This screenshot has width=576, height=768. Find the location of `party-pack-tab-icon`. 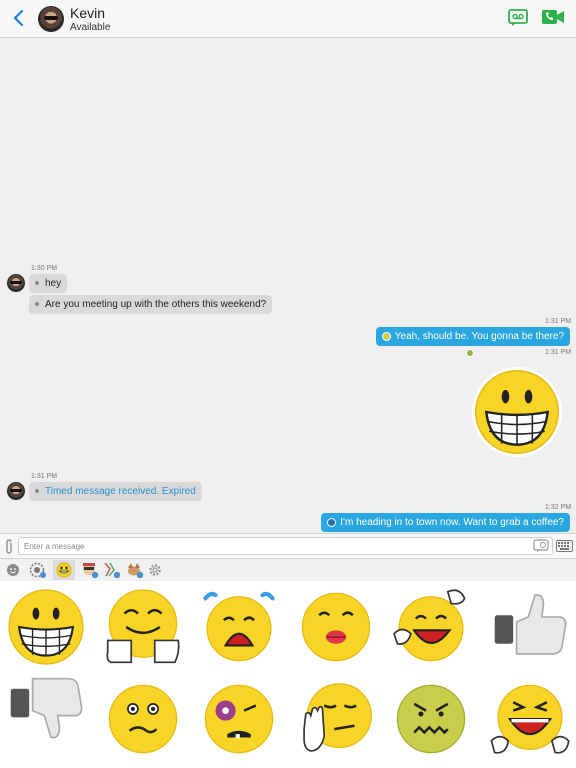

party-pack-tab-icon is located at coordinates (112, 570).